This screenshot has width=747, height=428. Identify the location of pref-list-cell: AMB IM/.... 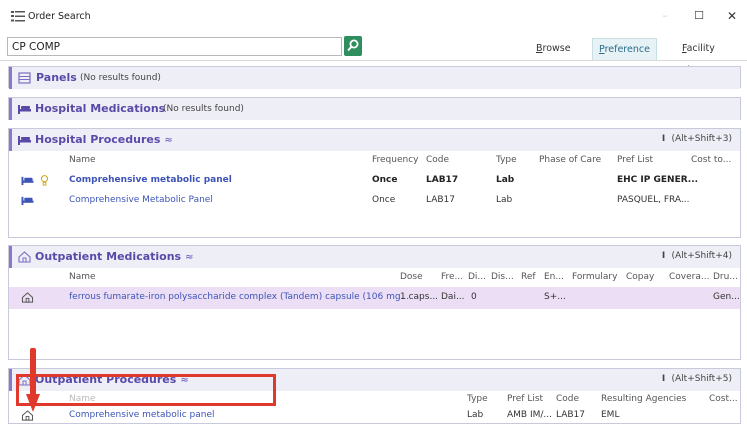
(529, 415).